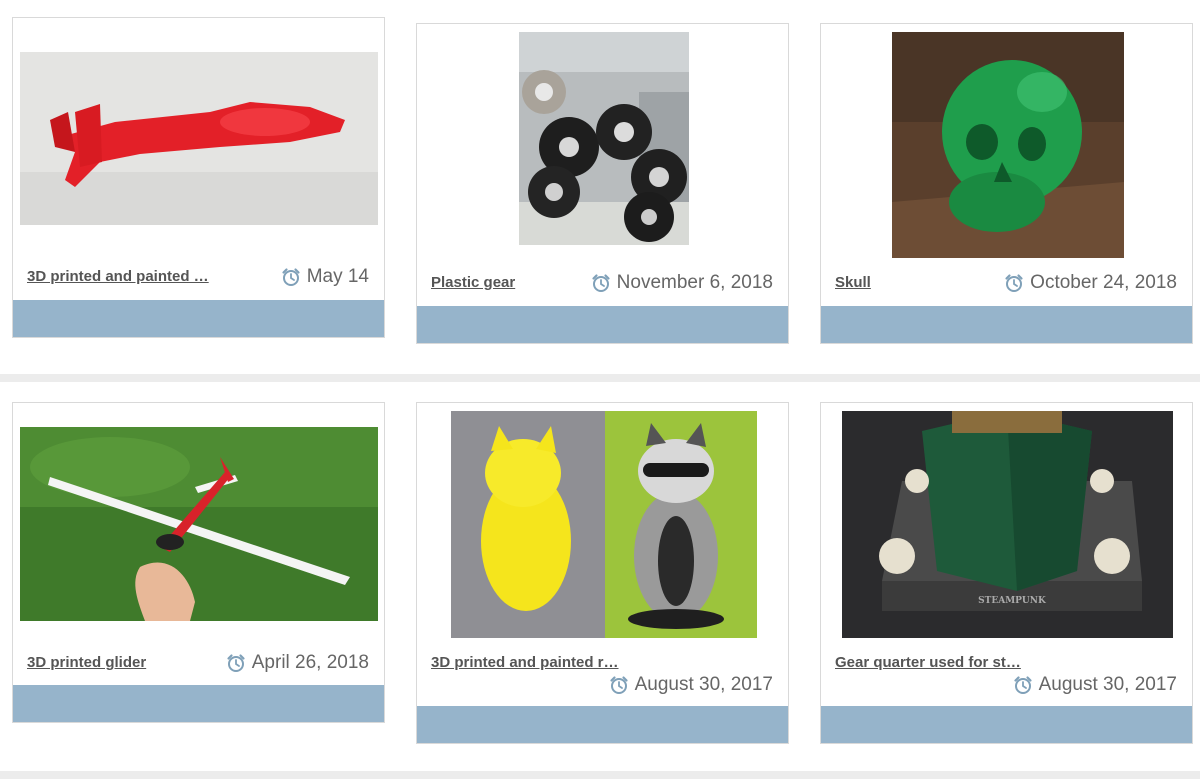 The width and height of the screenshot is (1200, 779). What do you see at coordinates (310, 662) in the screenshot?
I see `post-date-text: April 26, 2018` at bounding box center [310, 662].